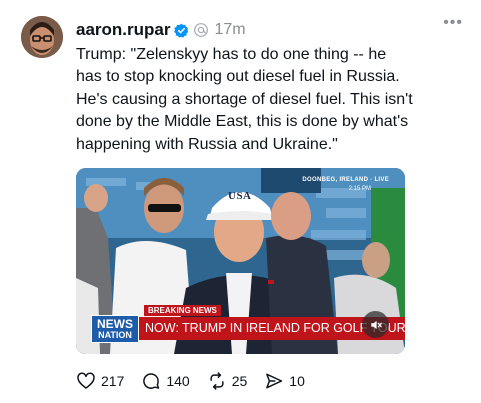 The height and width of the screenshot is (403, 481). I want to click on network-logo: NEWS NATION, so click(115, 329).